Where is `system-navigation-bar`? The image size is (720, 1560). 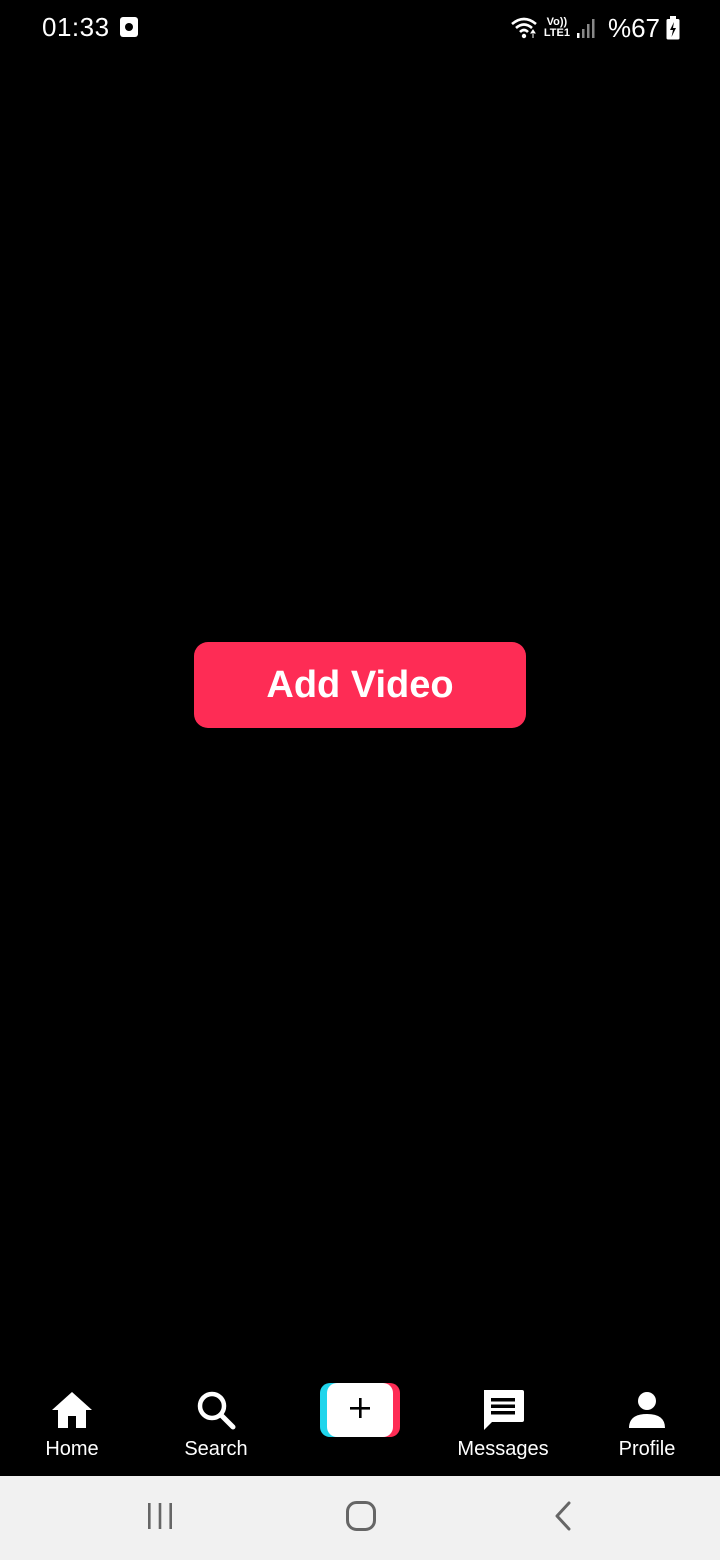 system-navigation-bar is located at coordinates (360, 1518).